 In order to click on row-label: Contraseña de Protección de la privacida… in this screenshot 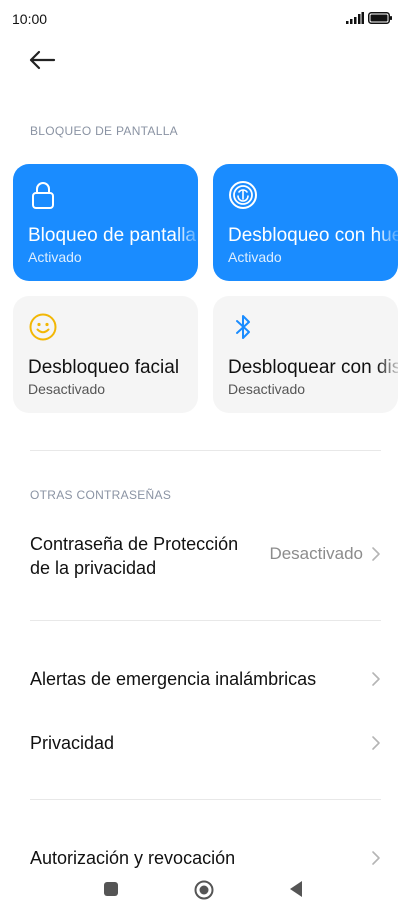, I will do `click(134, 556)`.